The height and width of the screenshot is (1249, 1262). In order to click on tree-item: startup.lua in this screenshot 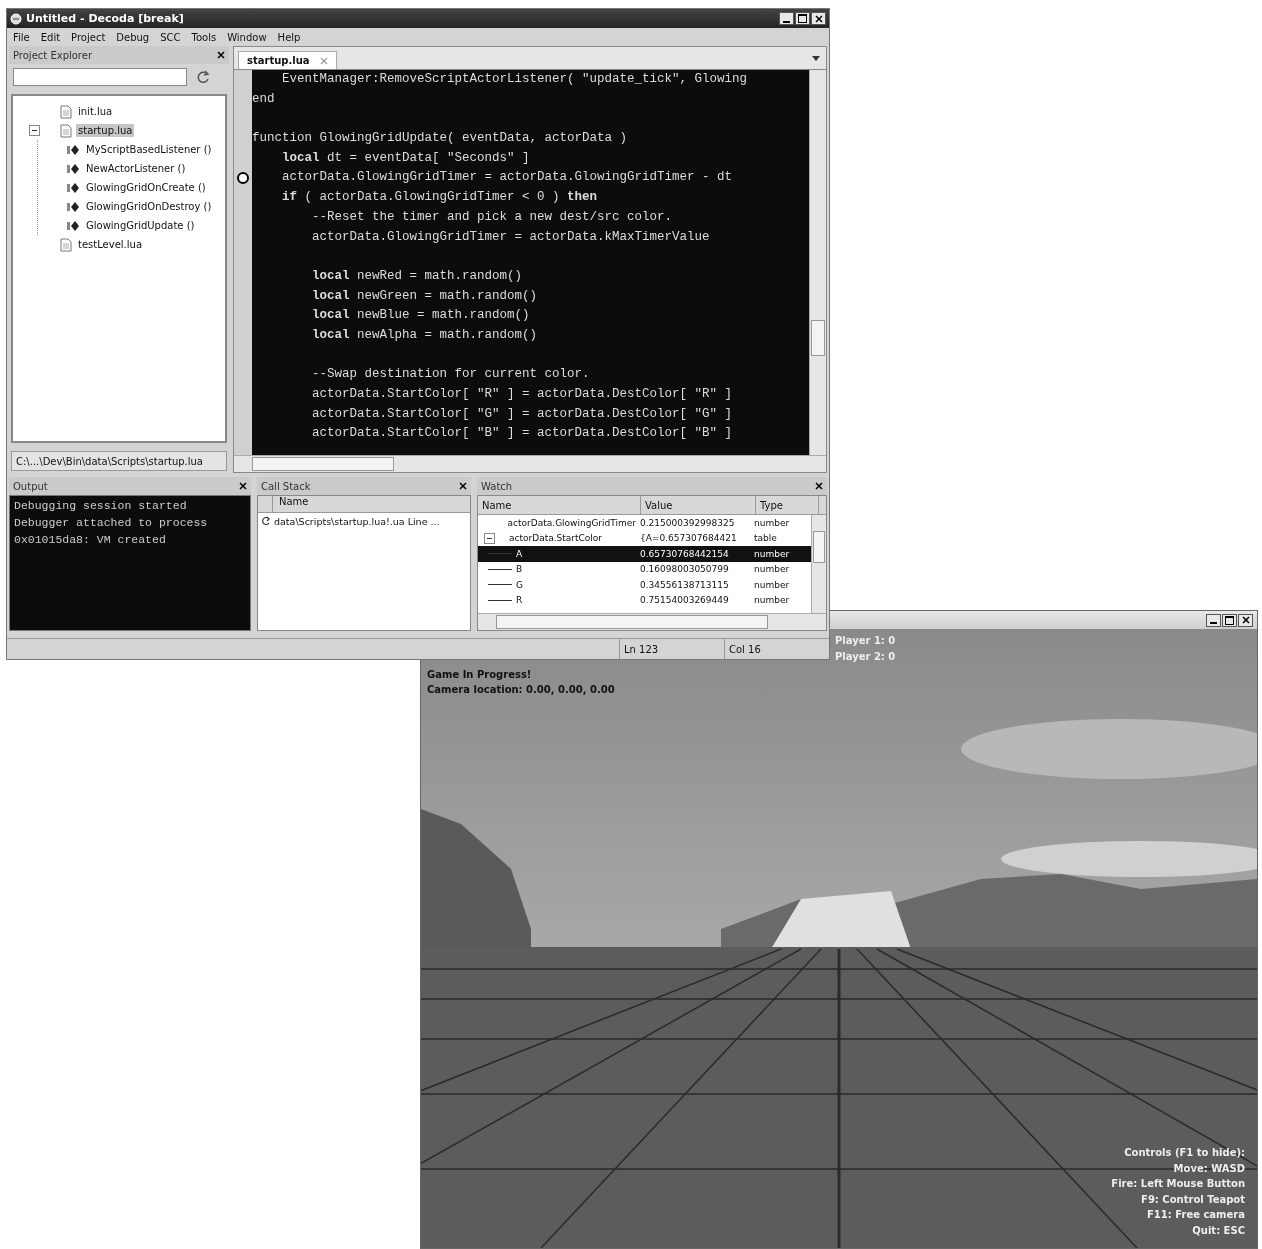, I will do `click(105, 130)`.